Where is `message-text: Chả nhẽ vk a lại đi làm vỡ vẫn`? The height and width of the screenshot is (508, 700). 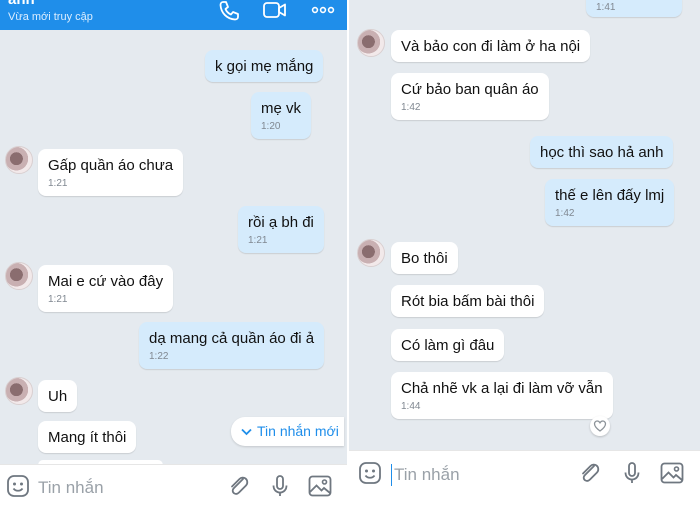
message-text: Chả nhẽ vk a lại đi làm vỡ vẫn is located at coordinates (502, 388).